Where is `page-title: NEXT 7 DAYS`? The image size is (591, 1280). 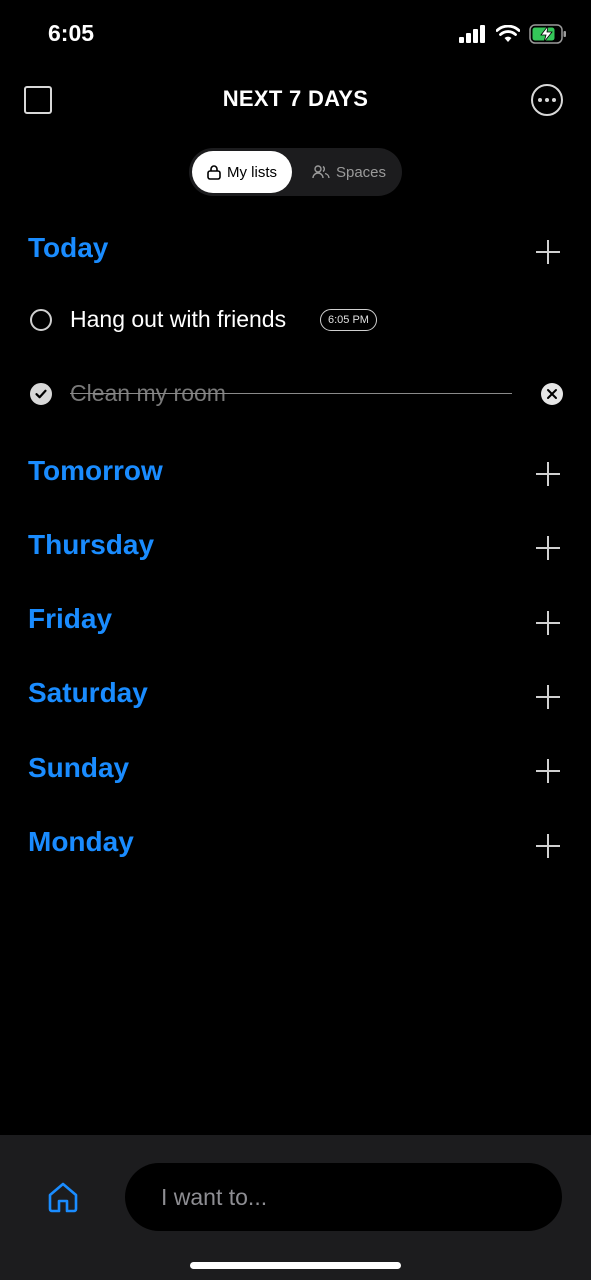
page-title: NEXT 7 DAYS is located at coordinates (295, 98).